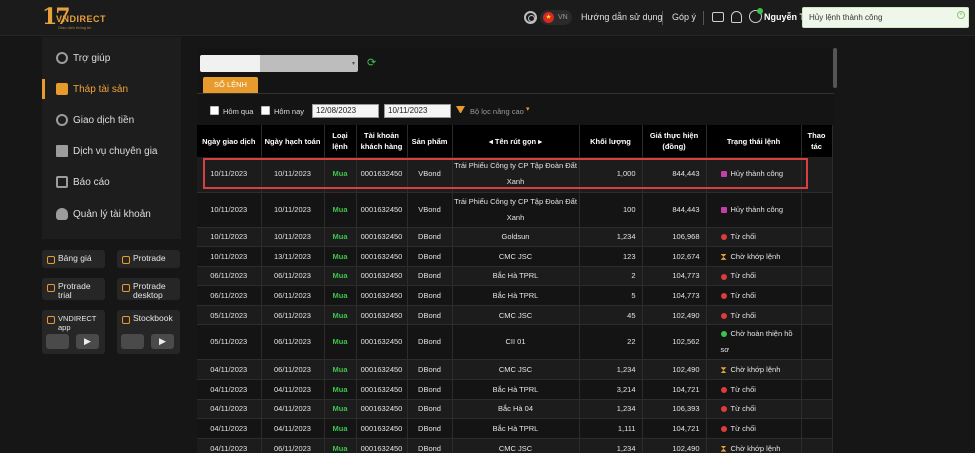 This screenshot has height=453, width=975. Describe the element at coordinates (961, 15) in the screenshot. I see `close-icon: ×` at that location.